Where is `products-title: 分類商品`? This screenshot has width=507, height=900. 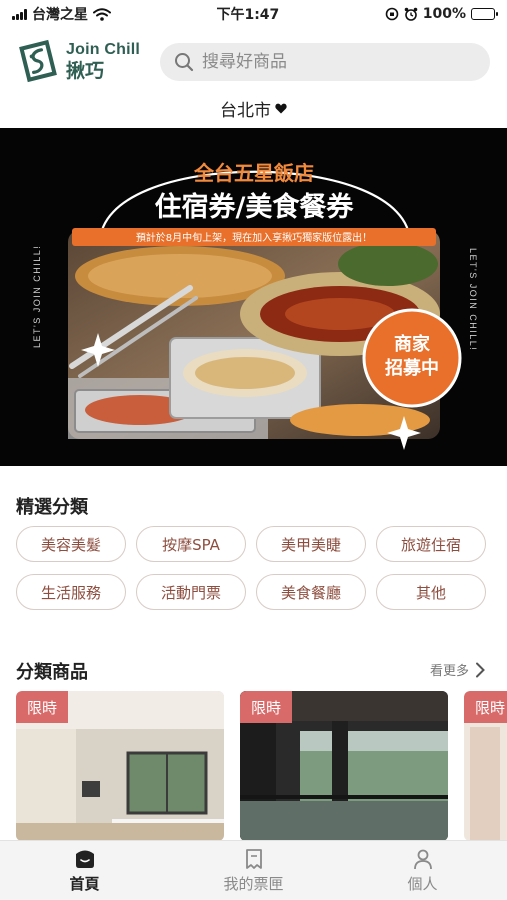 products-title: 分類商品 is located at coordinates (52, 672).